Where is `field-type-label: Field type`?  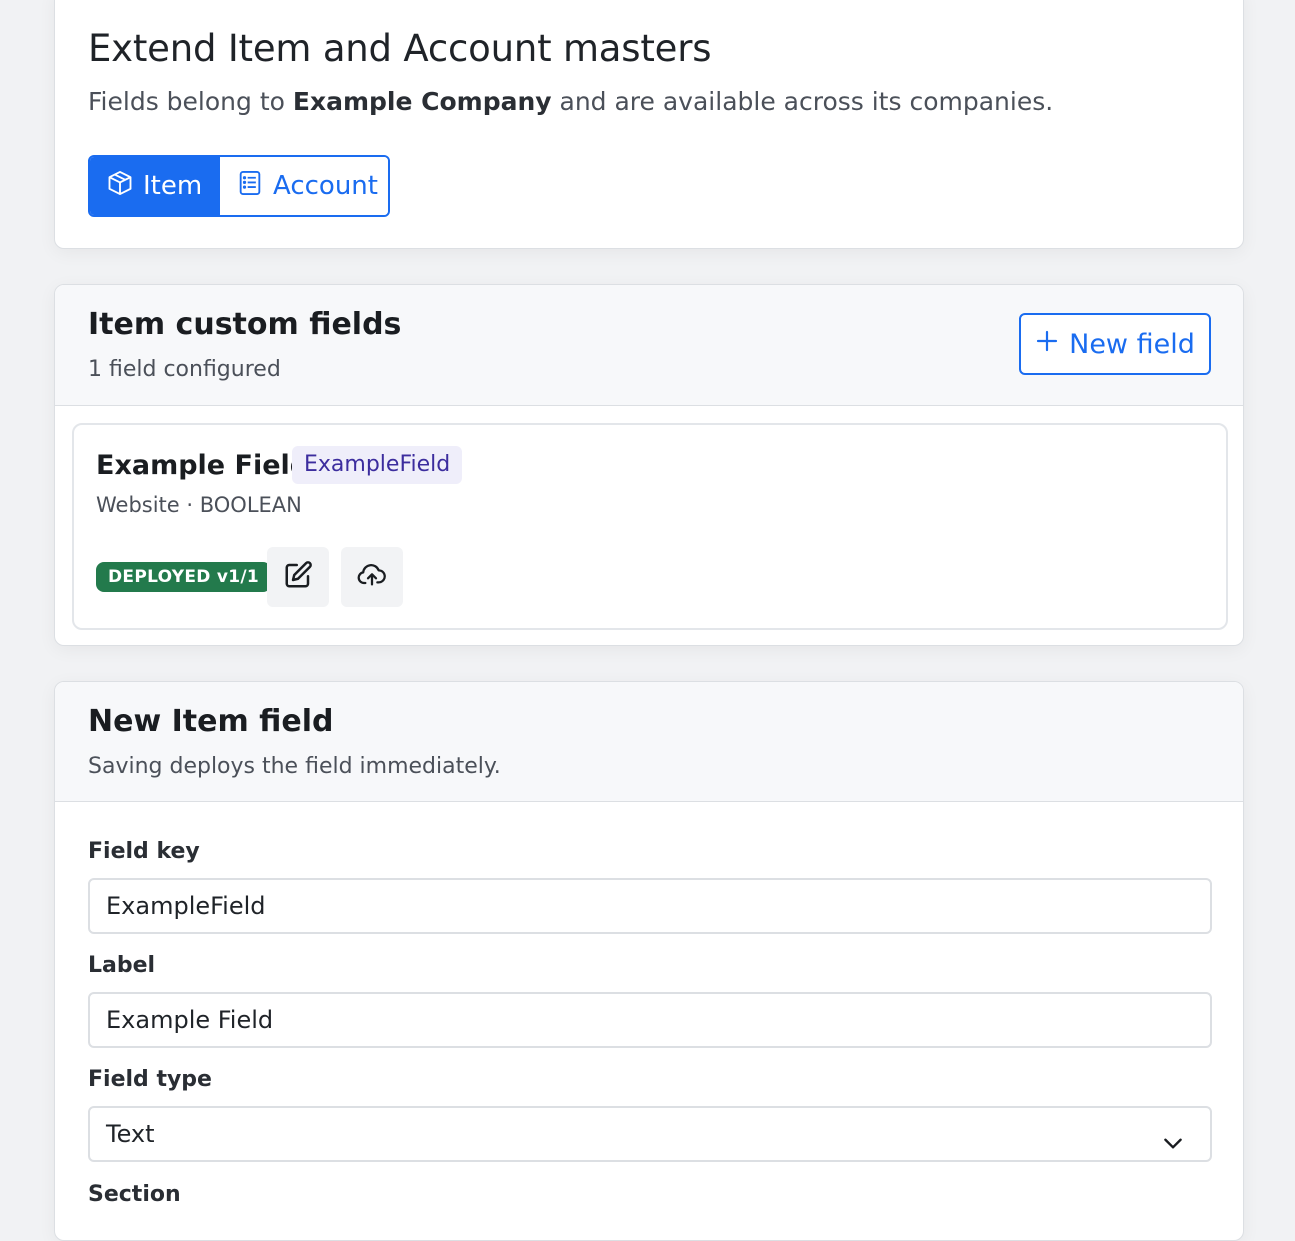 field-type-label: Field type is located at coordinates (150, 1079).